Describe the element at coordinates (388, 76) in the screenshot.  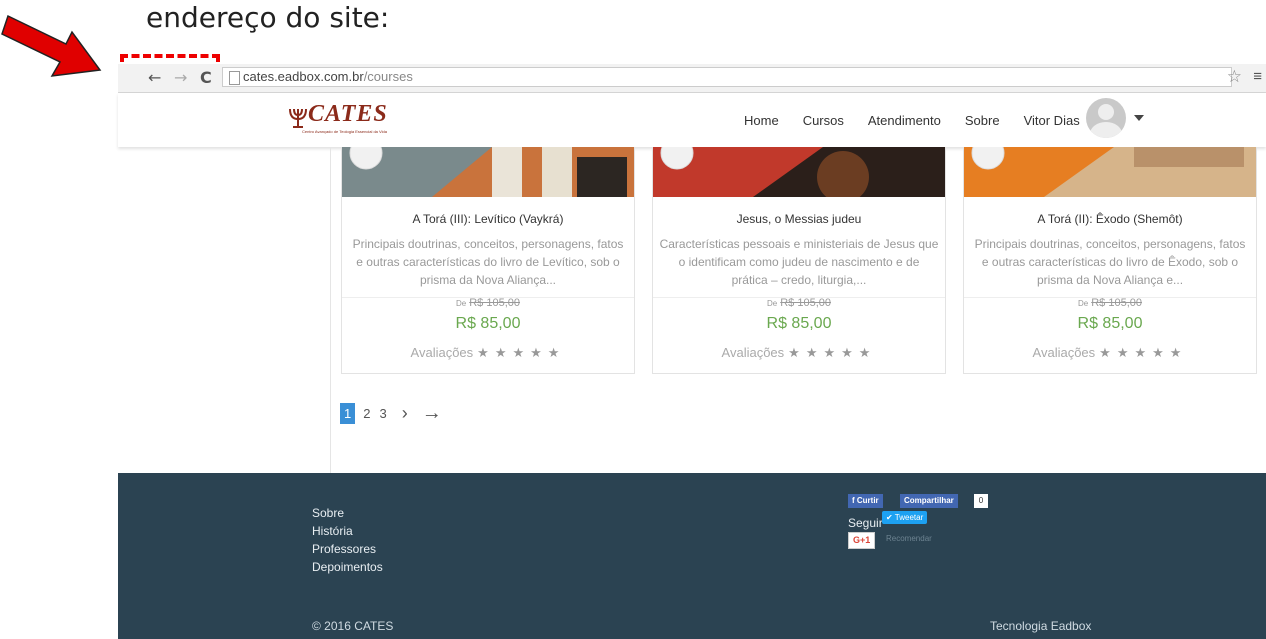
I see `url-path: /courses` at that location.